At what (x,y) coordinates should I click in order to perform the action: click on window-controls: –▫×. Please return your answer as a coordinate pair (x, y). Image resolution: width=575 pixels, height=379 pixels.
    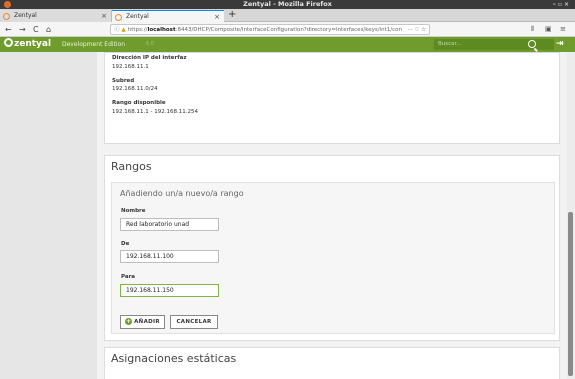
    Looking at the image, I should click on (562, 4).